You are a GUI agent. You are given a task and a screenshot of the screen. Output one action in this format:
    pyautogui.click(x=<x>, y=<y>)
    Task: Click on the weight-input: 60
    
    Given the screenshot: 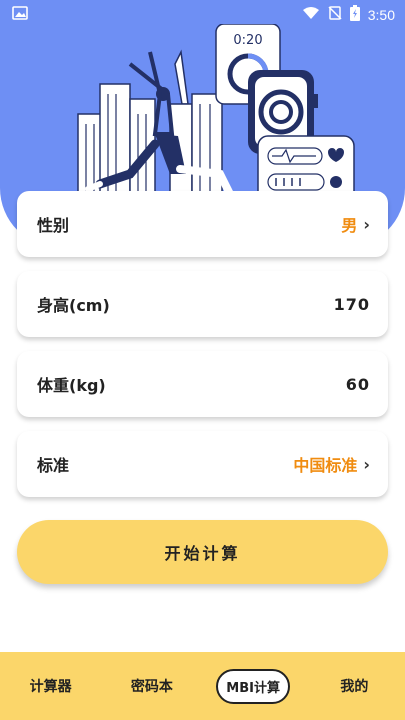 What is the action you would take?
    pyautogui.click(x=358, y=384)
    